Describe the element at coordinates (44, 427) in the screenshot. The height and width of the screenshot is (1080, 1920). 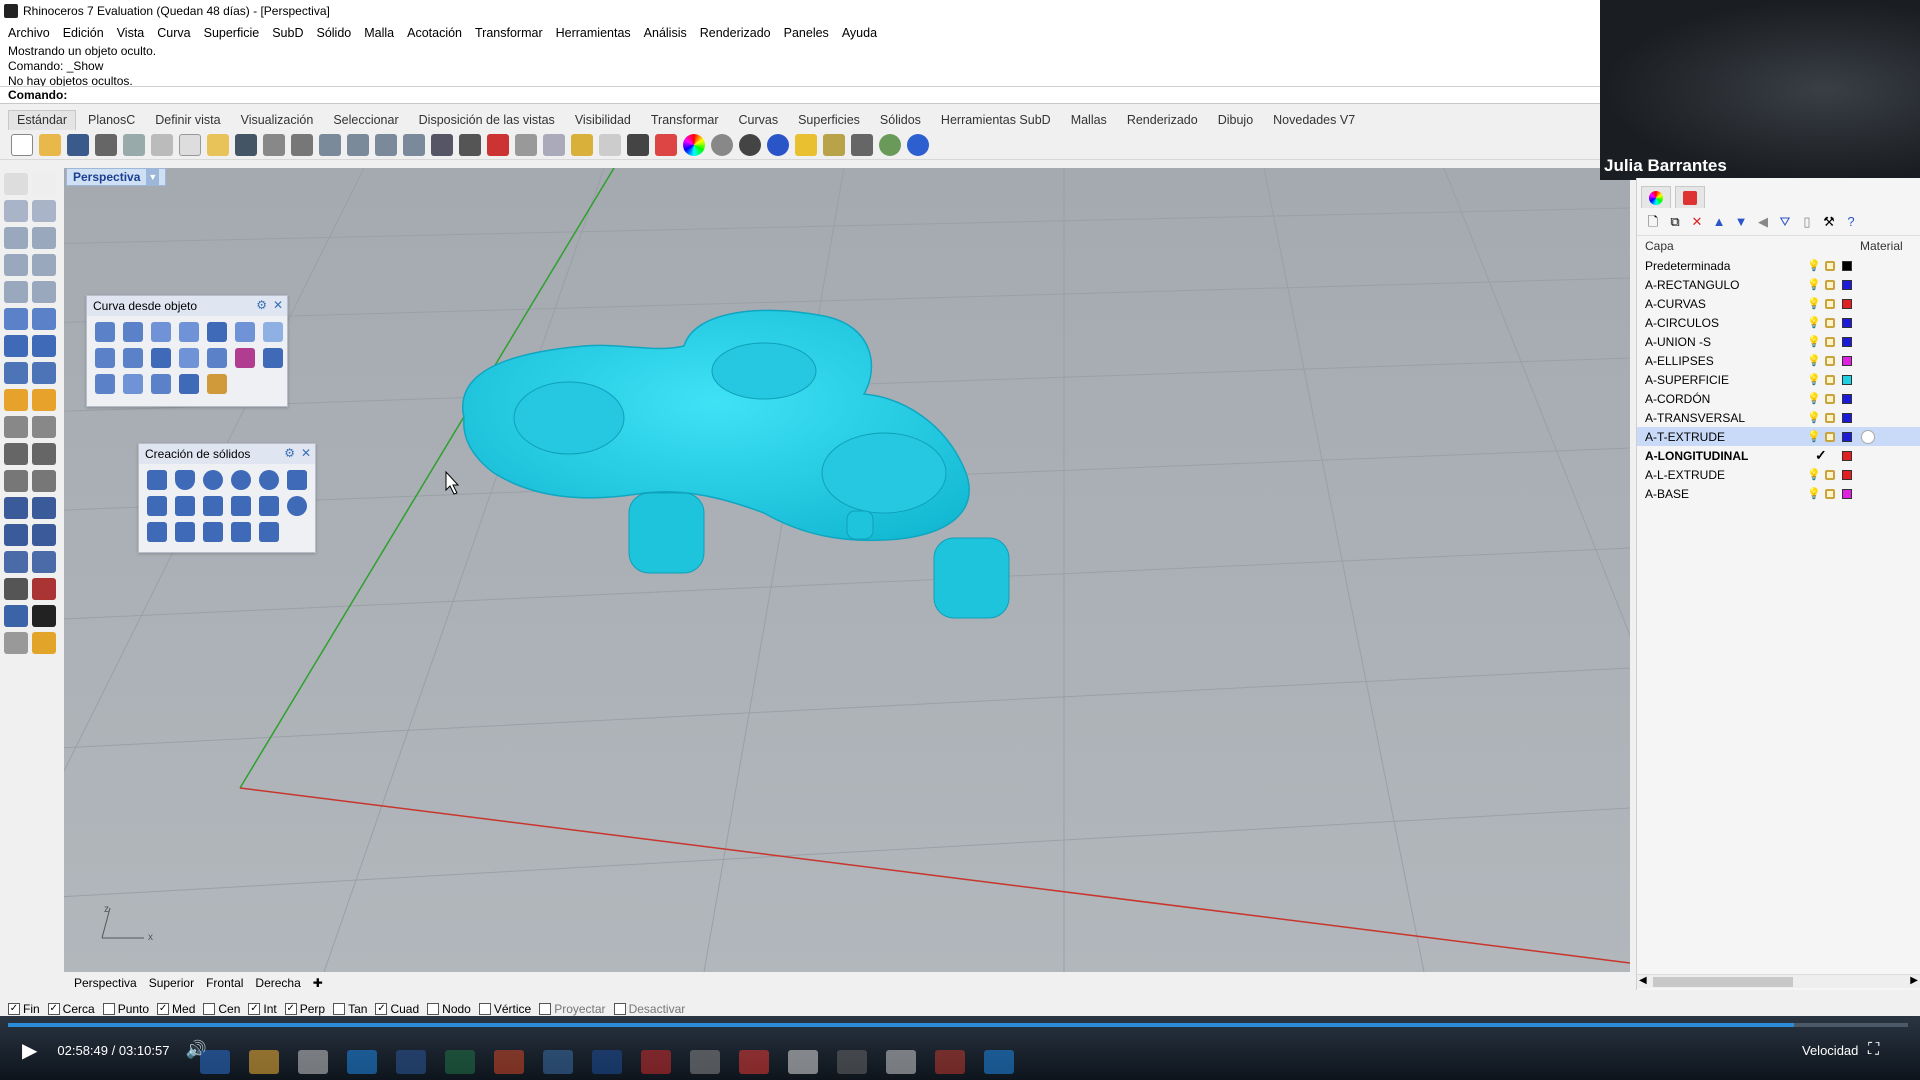
I see `leader-icon` at that location.